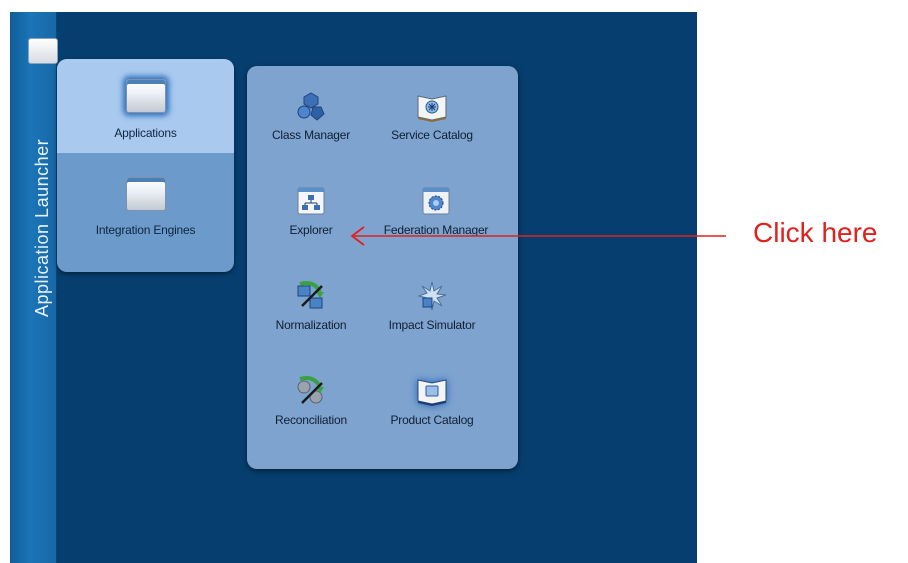 This screenshot has height=563, width=908. What do you see at coordinates (42, 227) in the screenshot?
I see `launcher-title: Application Launcher` at bounding box center [42, 227].